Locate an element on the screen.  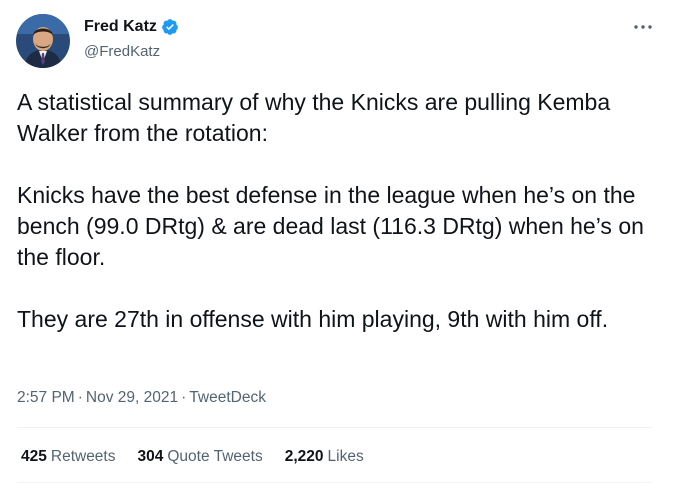
retweets-label: Retweets is located at coordinates (83, 456).